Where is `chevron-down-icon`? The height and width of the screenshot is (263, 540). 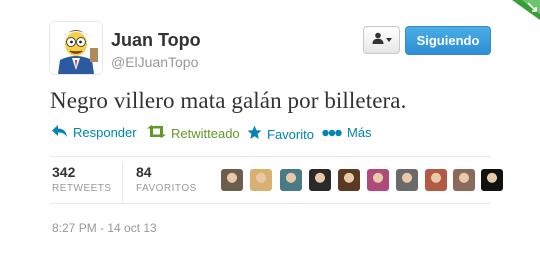 chevron-down-icon is located at coordinates (388, 40).